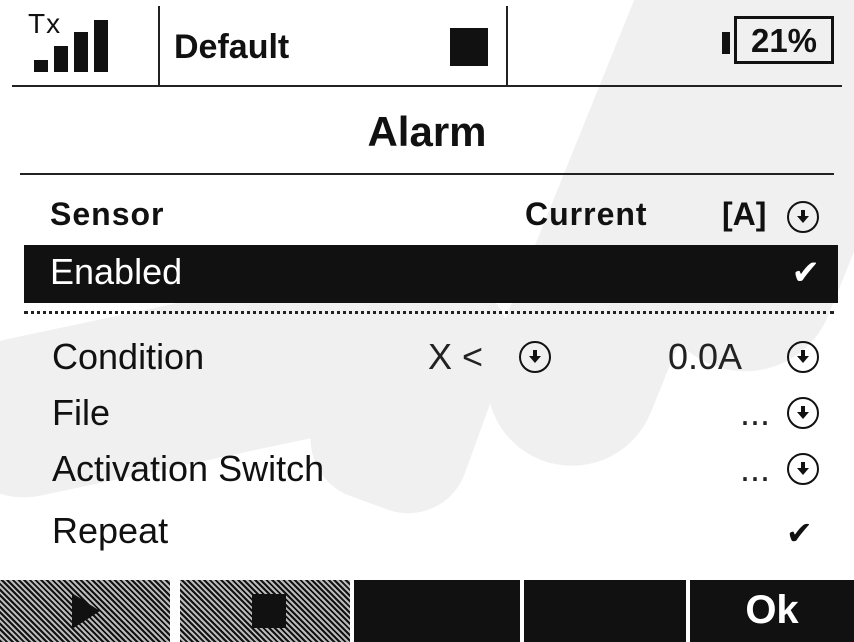  What do you see at coordinates (535, 357) in the screenshot?
I see `operator-dropdown-icon` at bounding box center [535, 357].